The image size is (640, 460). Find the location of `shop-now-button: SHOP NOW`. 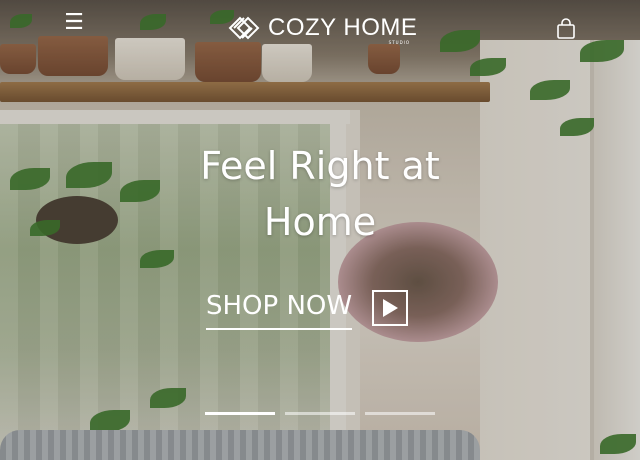

shop-now-button: SHOP NOW is located at coordinates (307, 308).